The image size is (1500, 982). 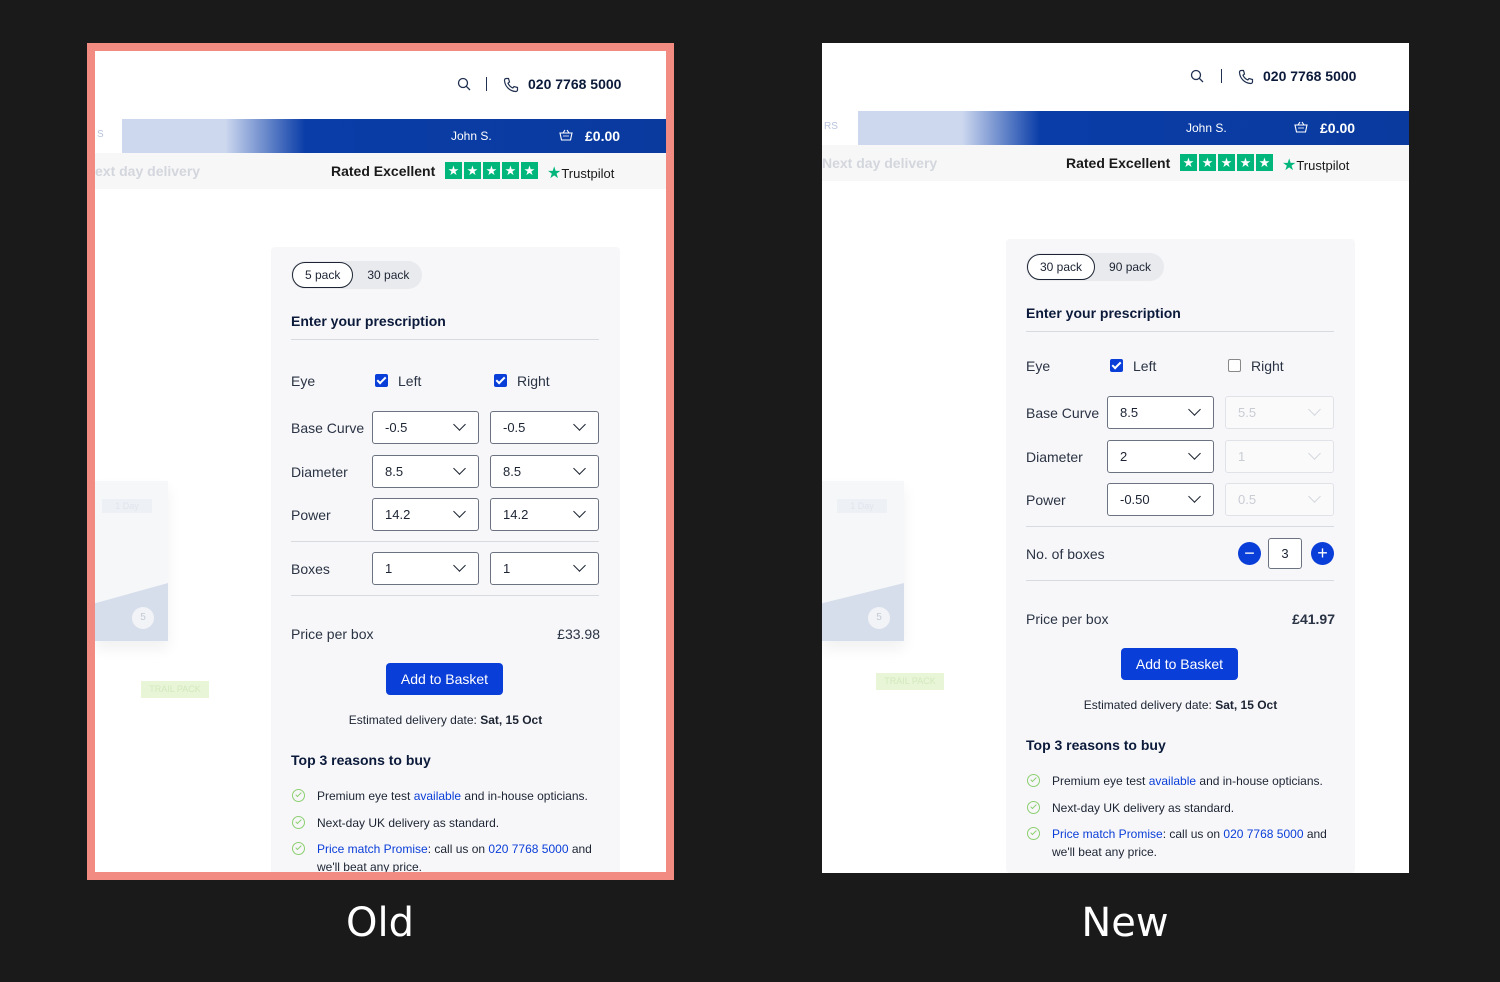 I want to click on diameter-left-select: 2, so click(x=1160, y=456).